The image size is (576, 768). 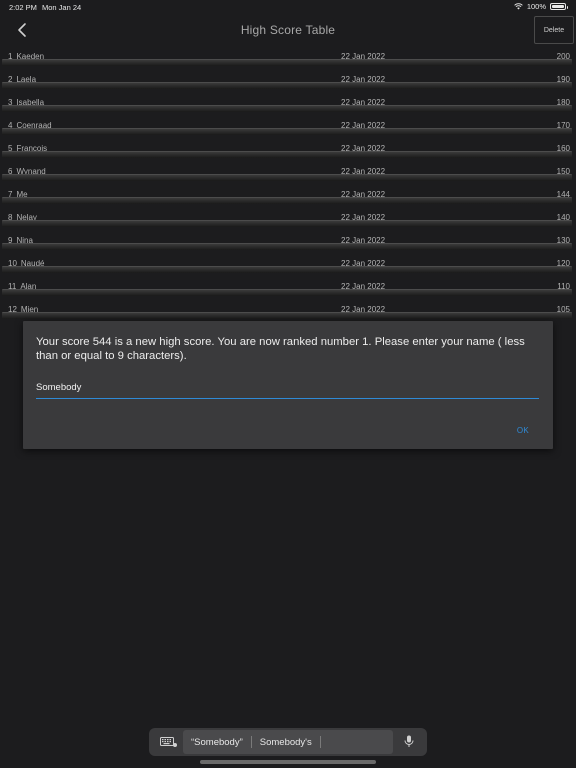 What do you see at coordinates (10, 194) in the screenshot?
I see `row-rank: 7` at bounding box center [10, 194].